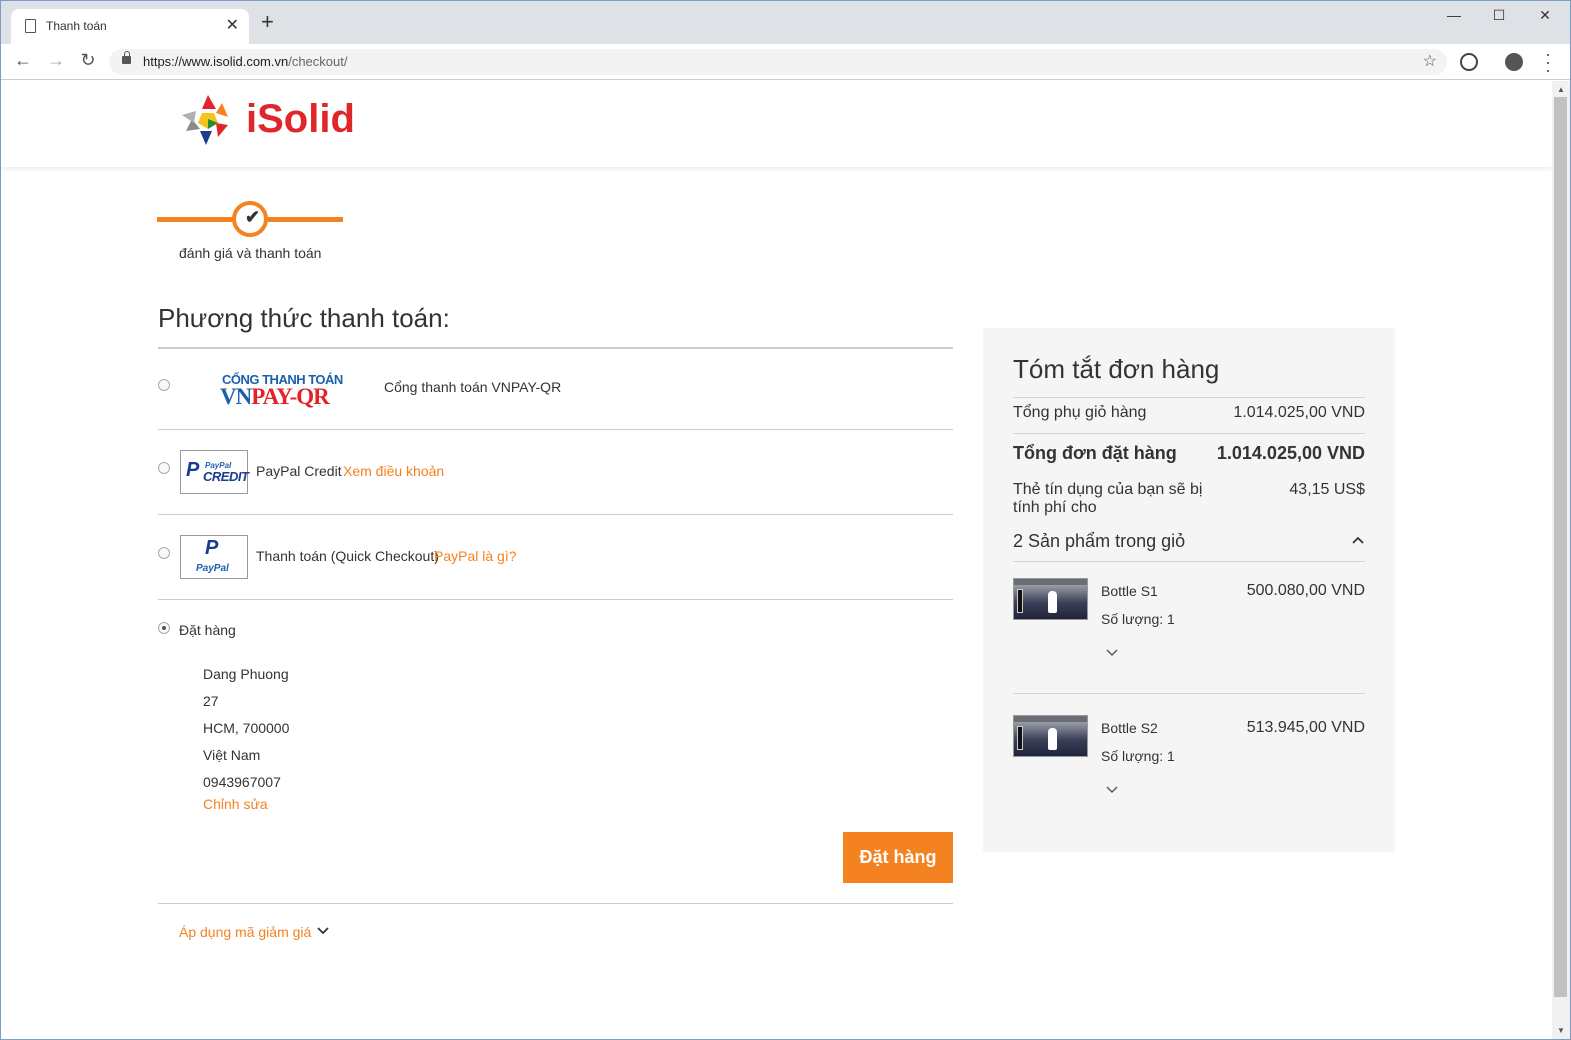 The image size is (1571, 1040). Describe the element at coordinates (776, 124) in the screenshot. I see `site-header: iSolid` at that location.